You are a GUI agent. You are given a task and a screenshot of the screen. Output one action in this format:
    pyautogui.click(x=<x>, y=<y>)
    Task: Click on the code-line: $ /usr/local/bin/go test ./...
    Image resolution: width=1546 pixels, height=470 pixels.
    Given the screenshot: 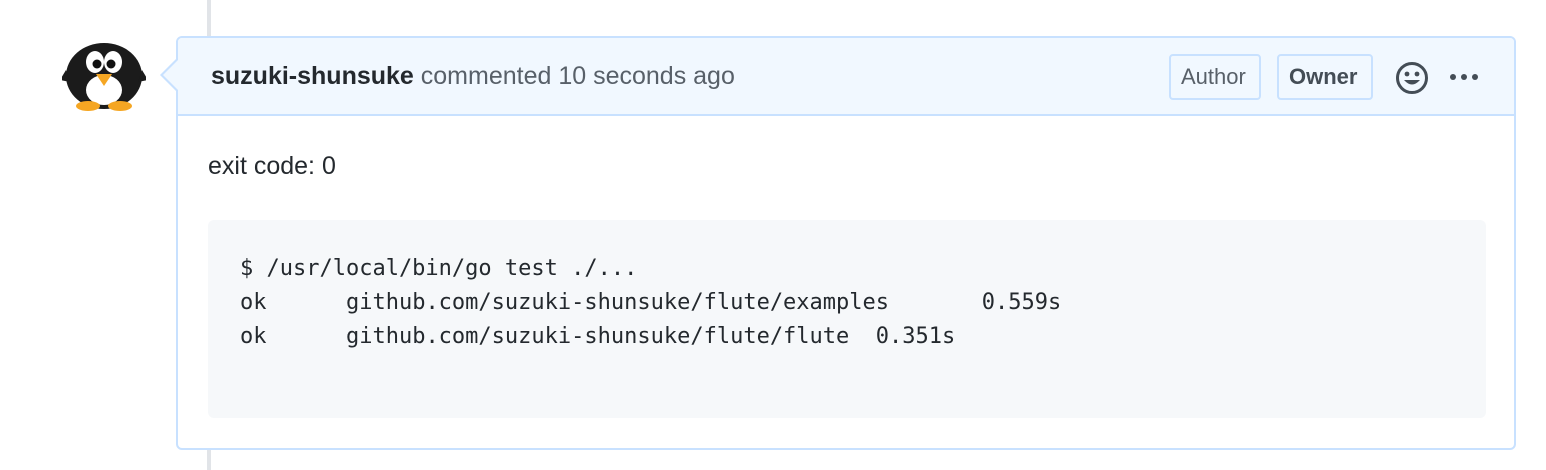 What is the action you would take?
    pyautogui.click(x=439, y=268)
    